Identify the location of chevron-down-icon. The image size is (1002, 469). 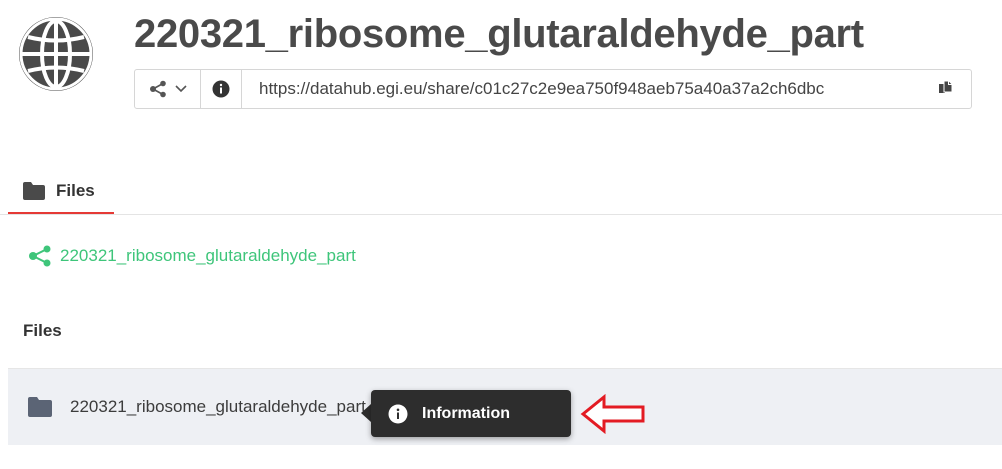
(180, 89).